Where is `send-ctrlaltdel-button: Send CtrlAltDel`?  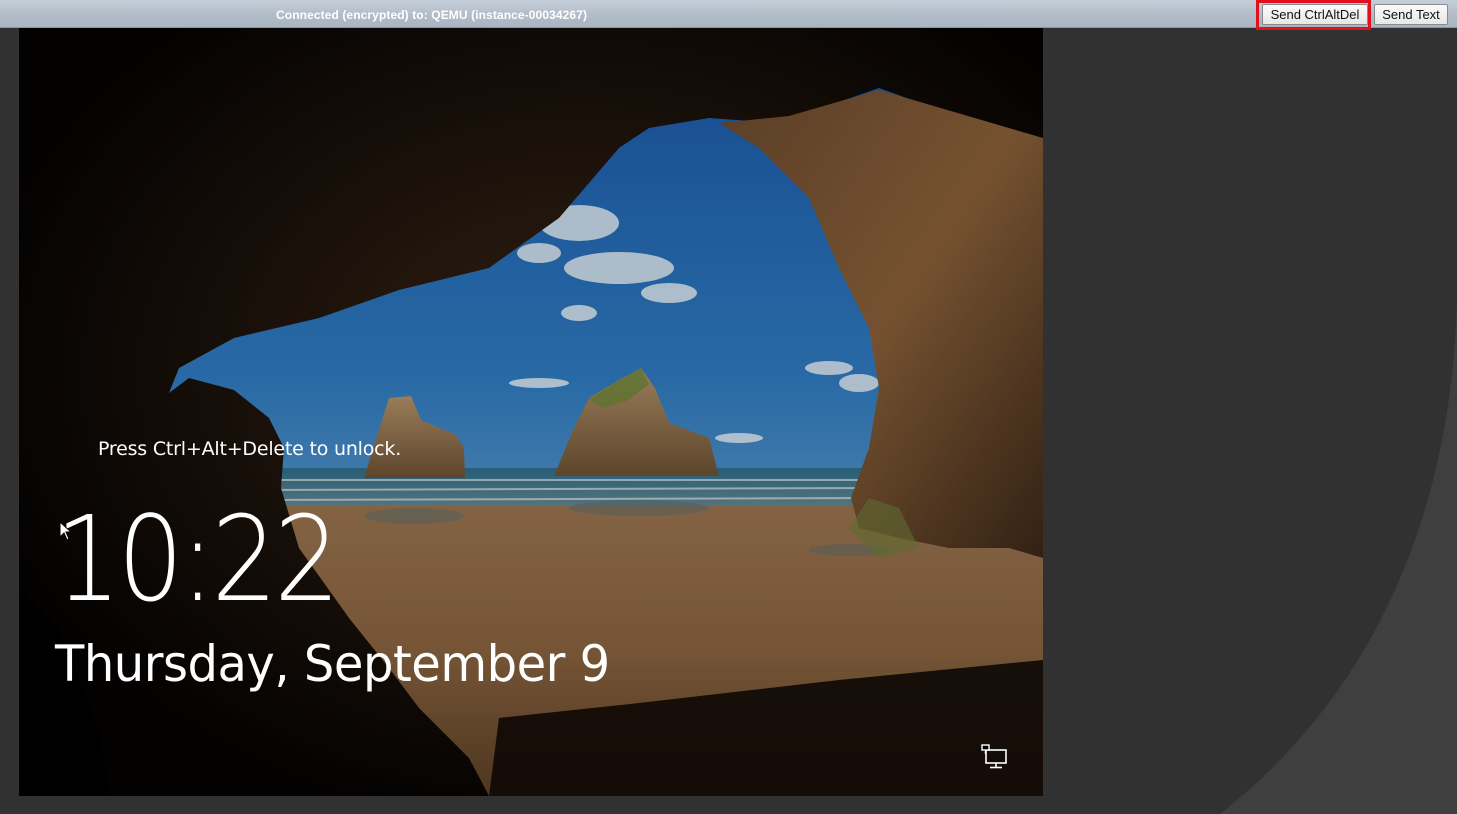
send-ctrlaltdel-button: Send CtrlAltDel is located at coordinates (1315, 14).